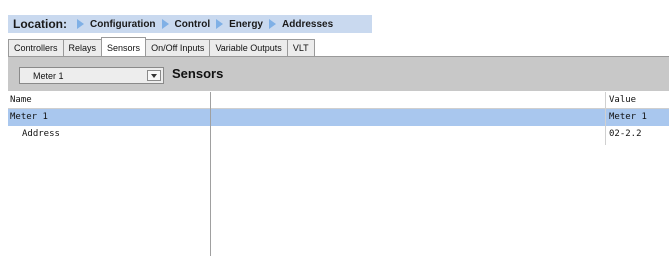  What do you see at coordinates (154, 75) in the screenshot?
I see `chevron-down-icon` at bounding box center [154, 75].